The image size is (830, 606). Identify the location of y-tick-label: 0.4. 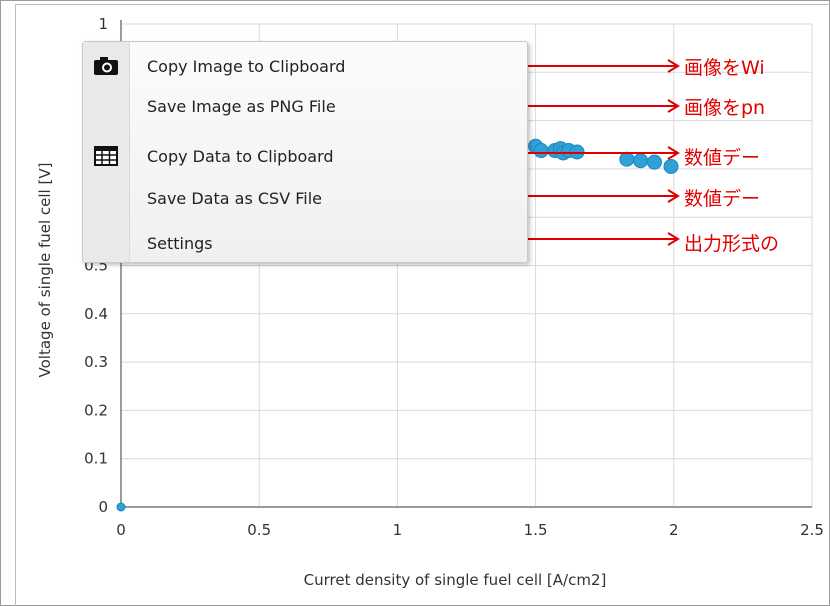
(96, 314).